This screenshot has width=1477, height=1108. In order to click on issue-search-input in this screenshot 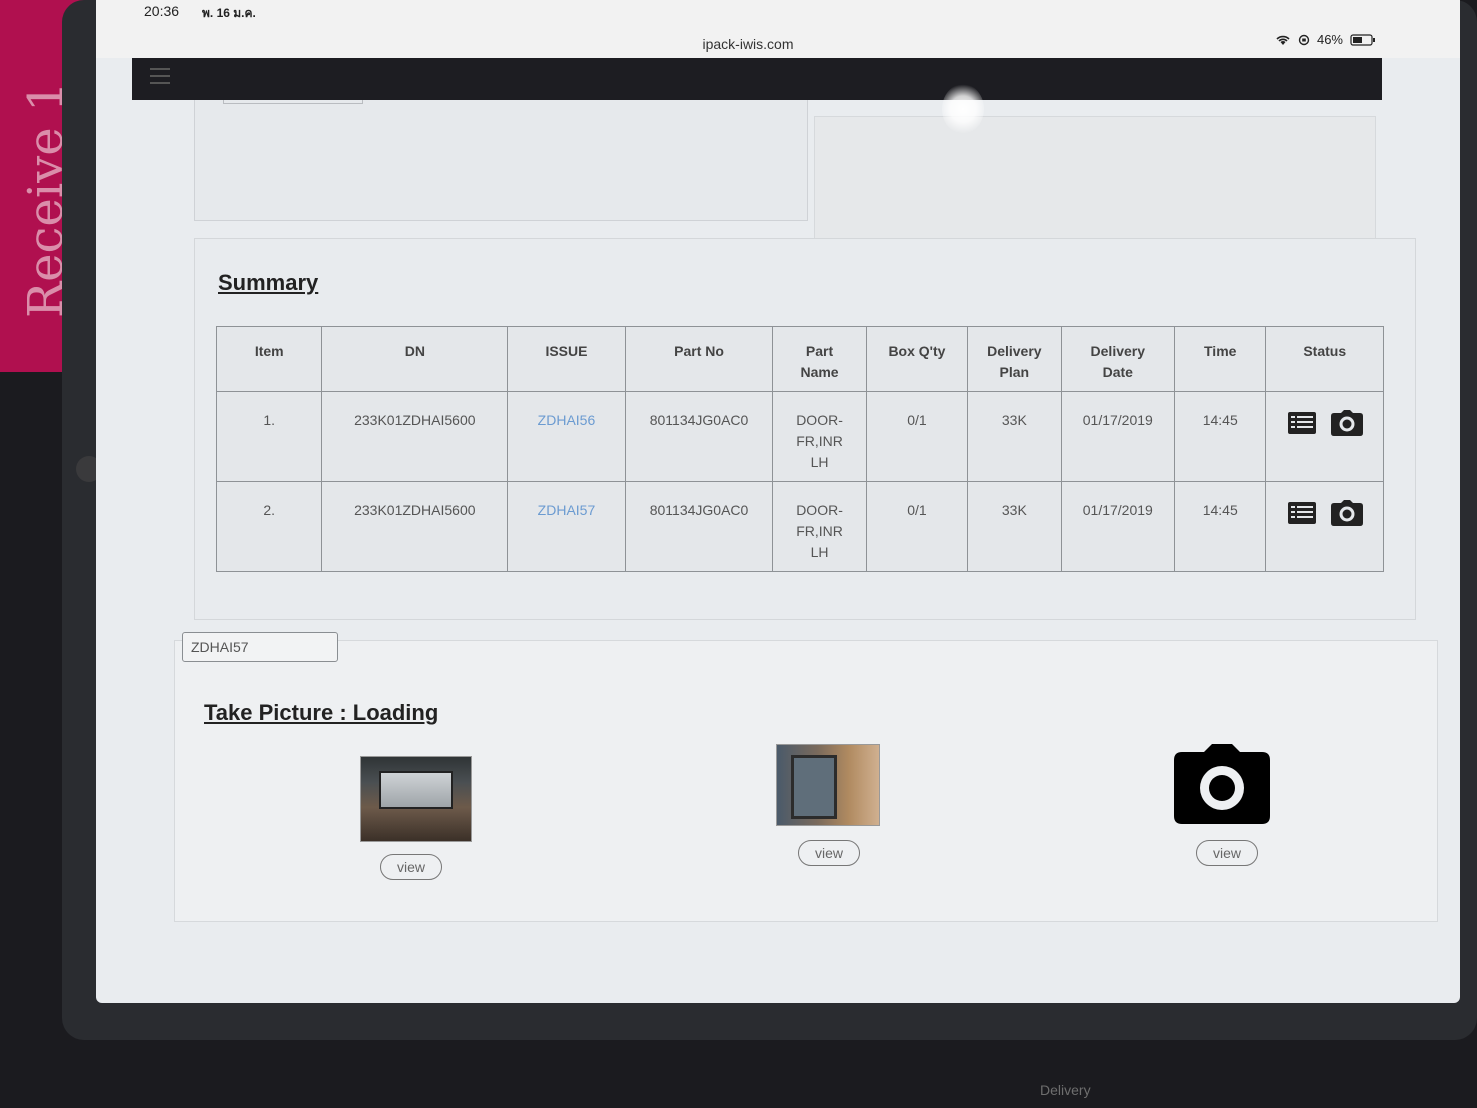, I will do `click(260, 647)`.